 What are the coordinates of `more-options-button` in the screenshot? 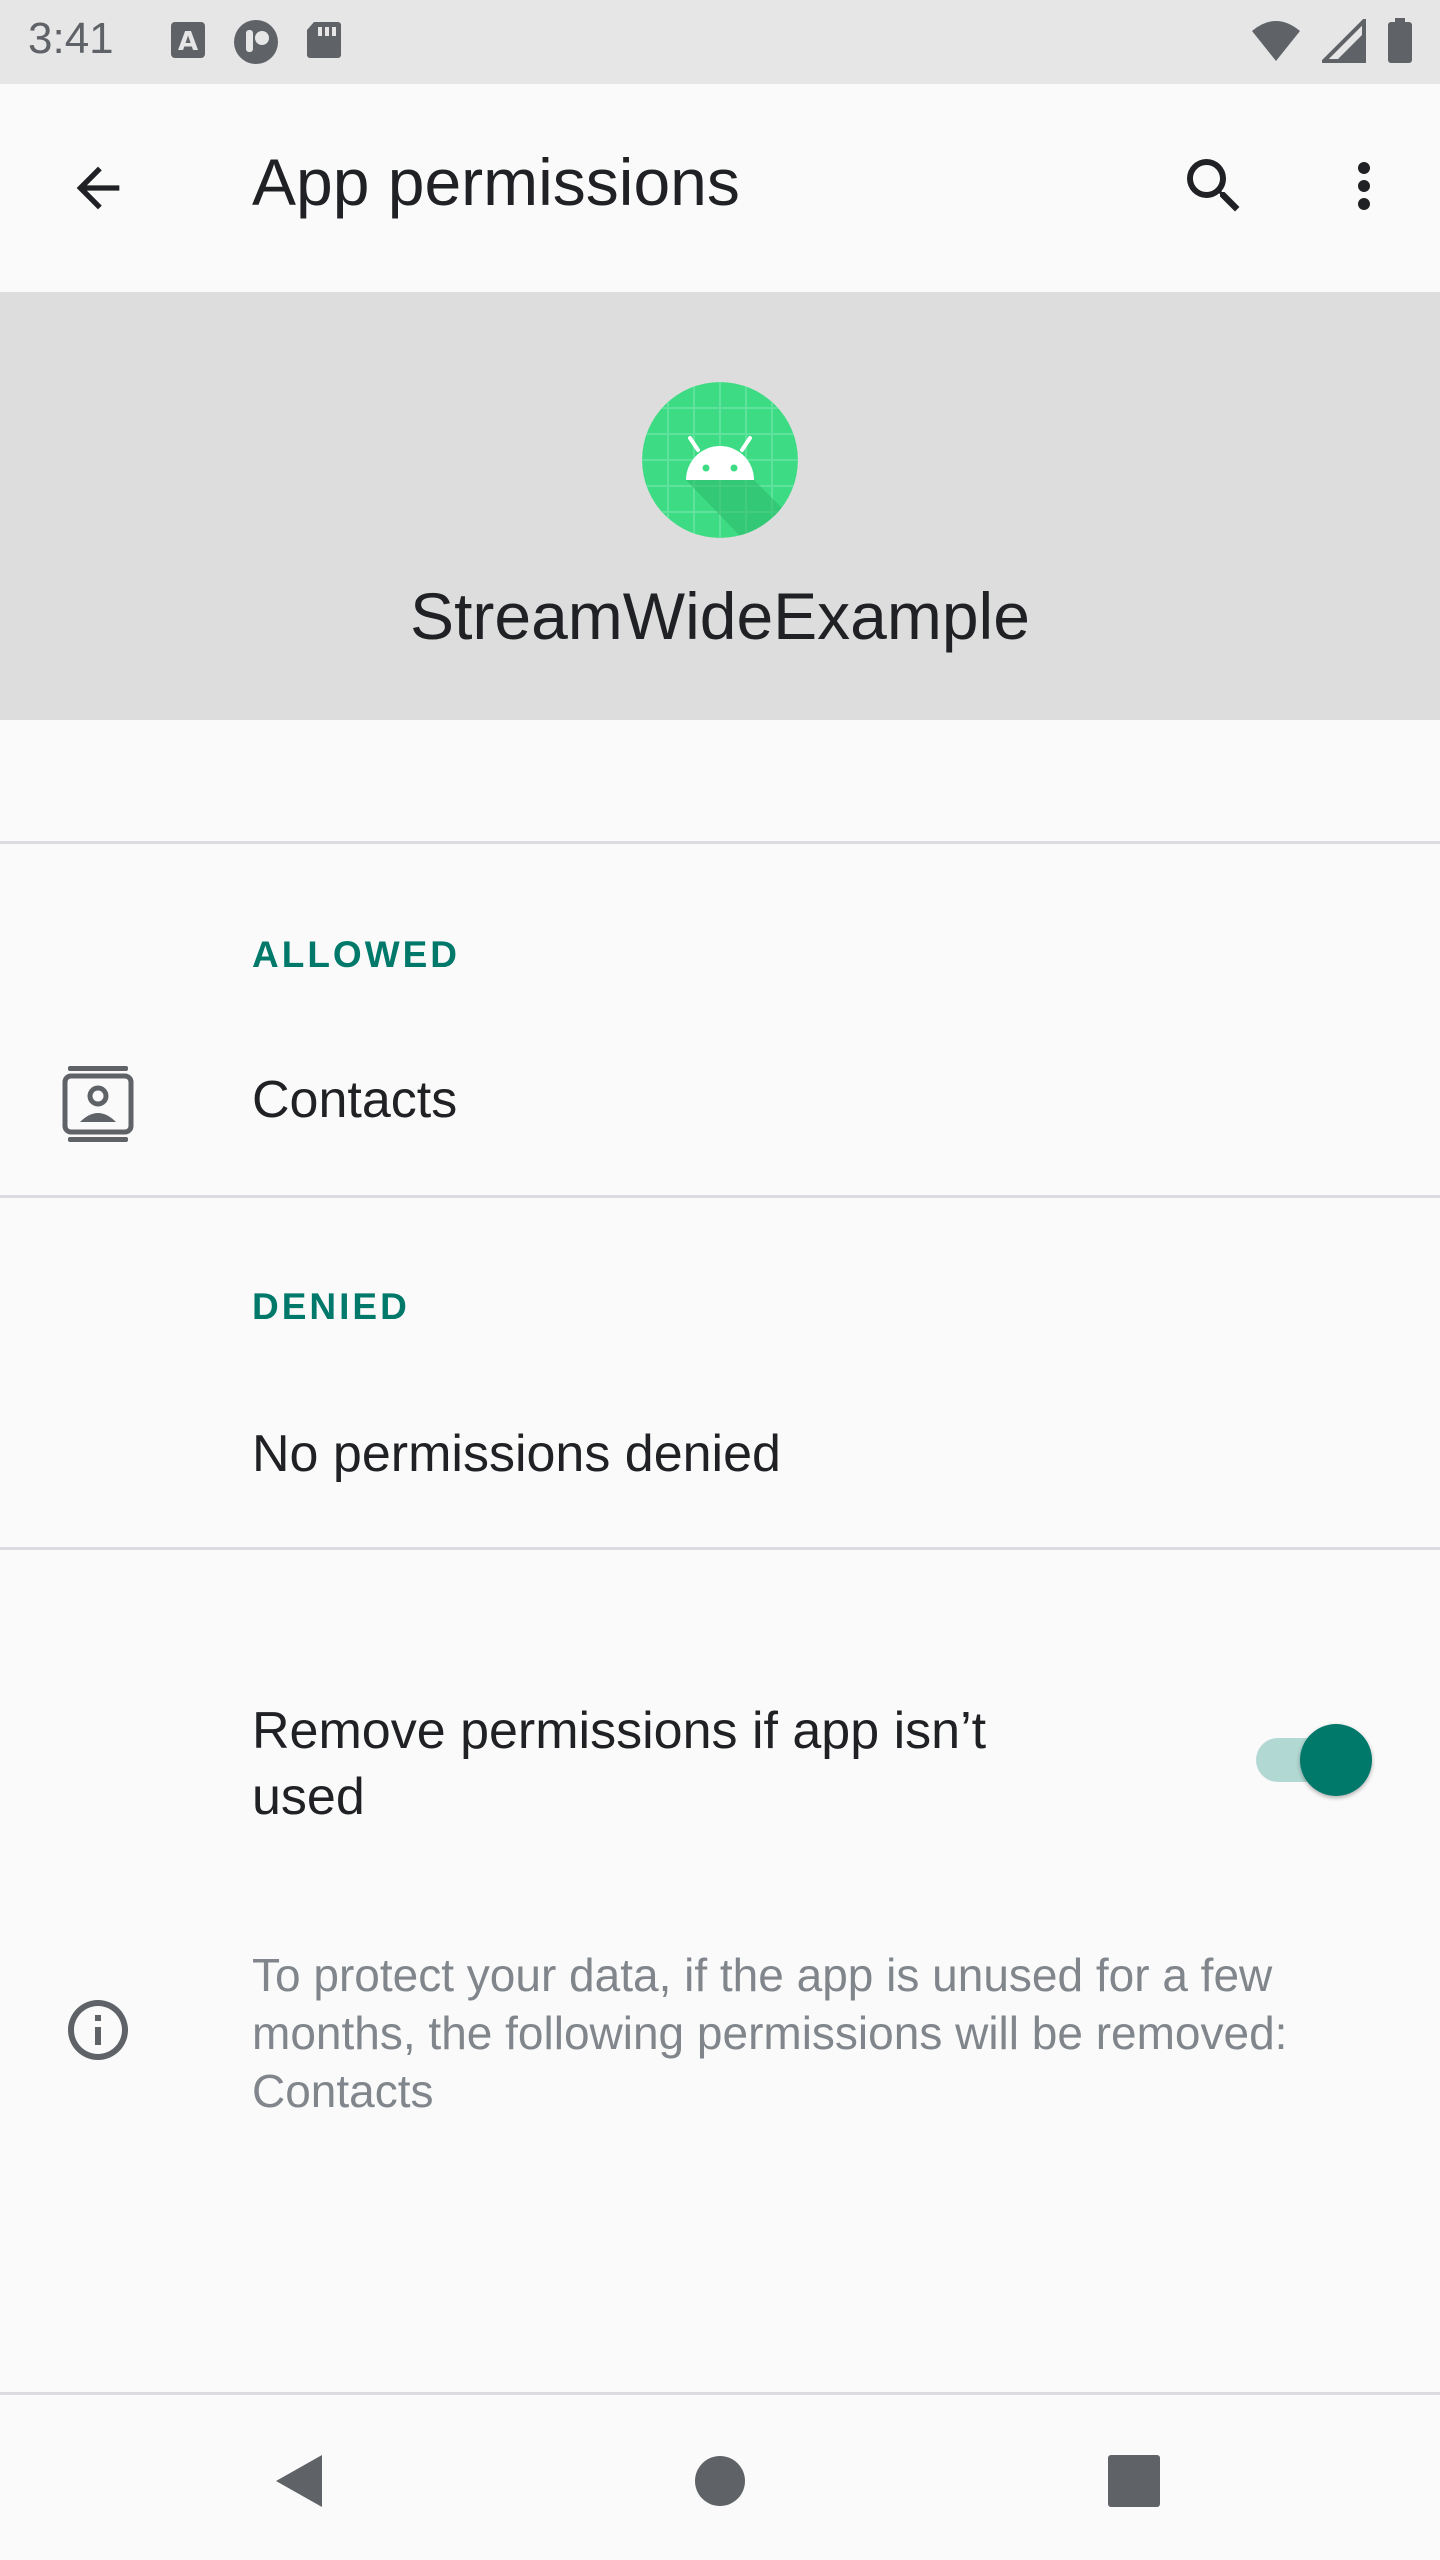 It's located at (1364, 186).